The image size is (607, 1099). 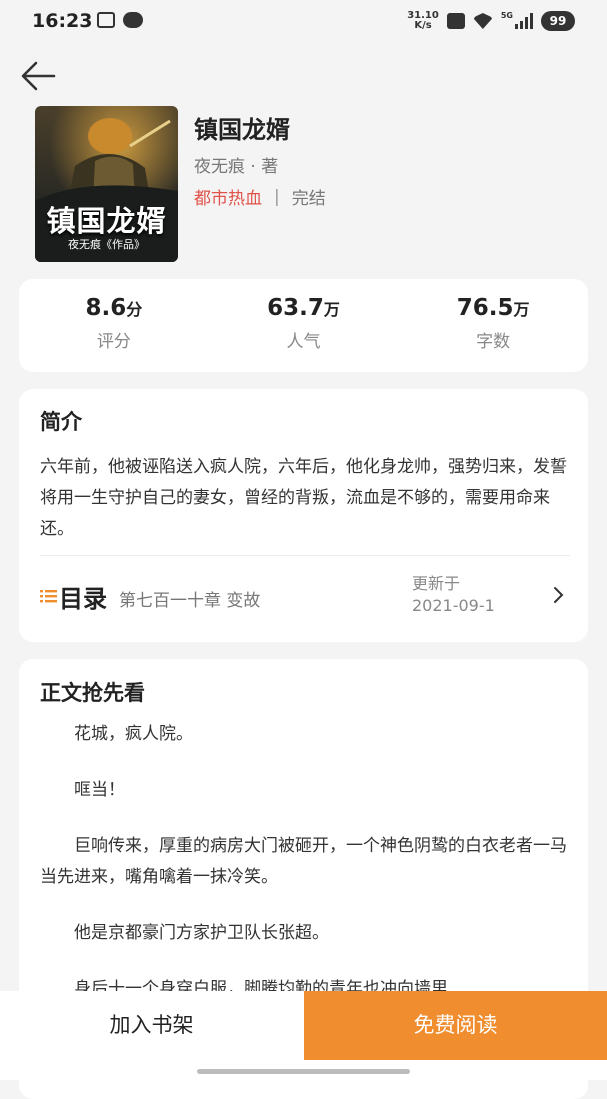 What do you see at coordinates (83, 599) in the screenshot?
I see `toc-label: 目录` at bounding box center [83, 599].